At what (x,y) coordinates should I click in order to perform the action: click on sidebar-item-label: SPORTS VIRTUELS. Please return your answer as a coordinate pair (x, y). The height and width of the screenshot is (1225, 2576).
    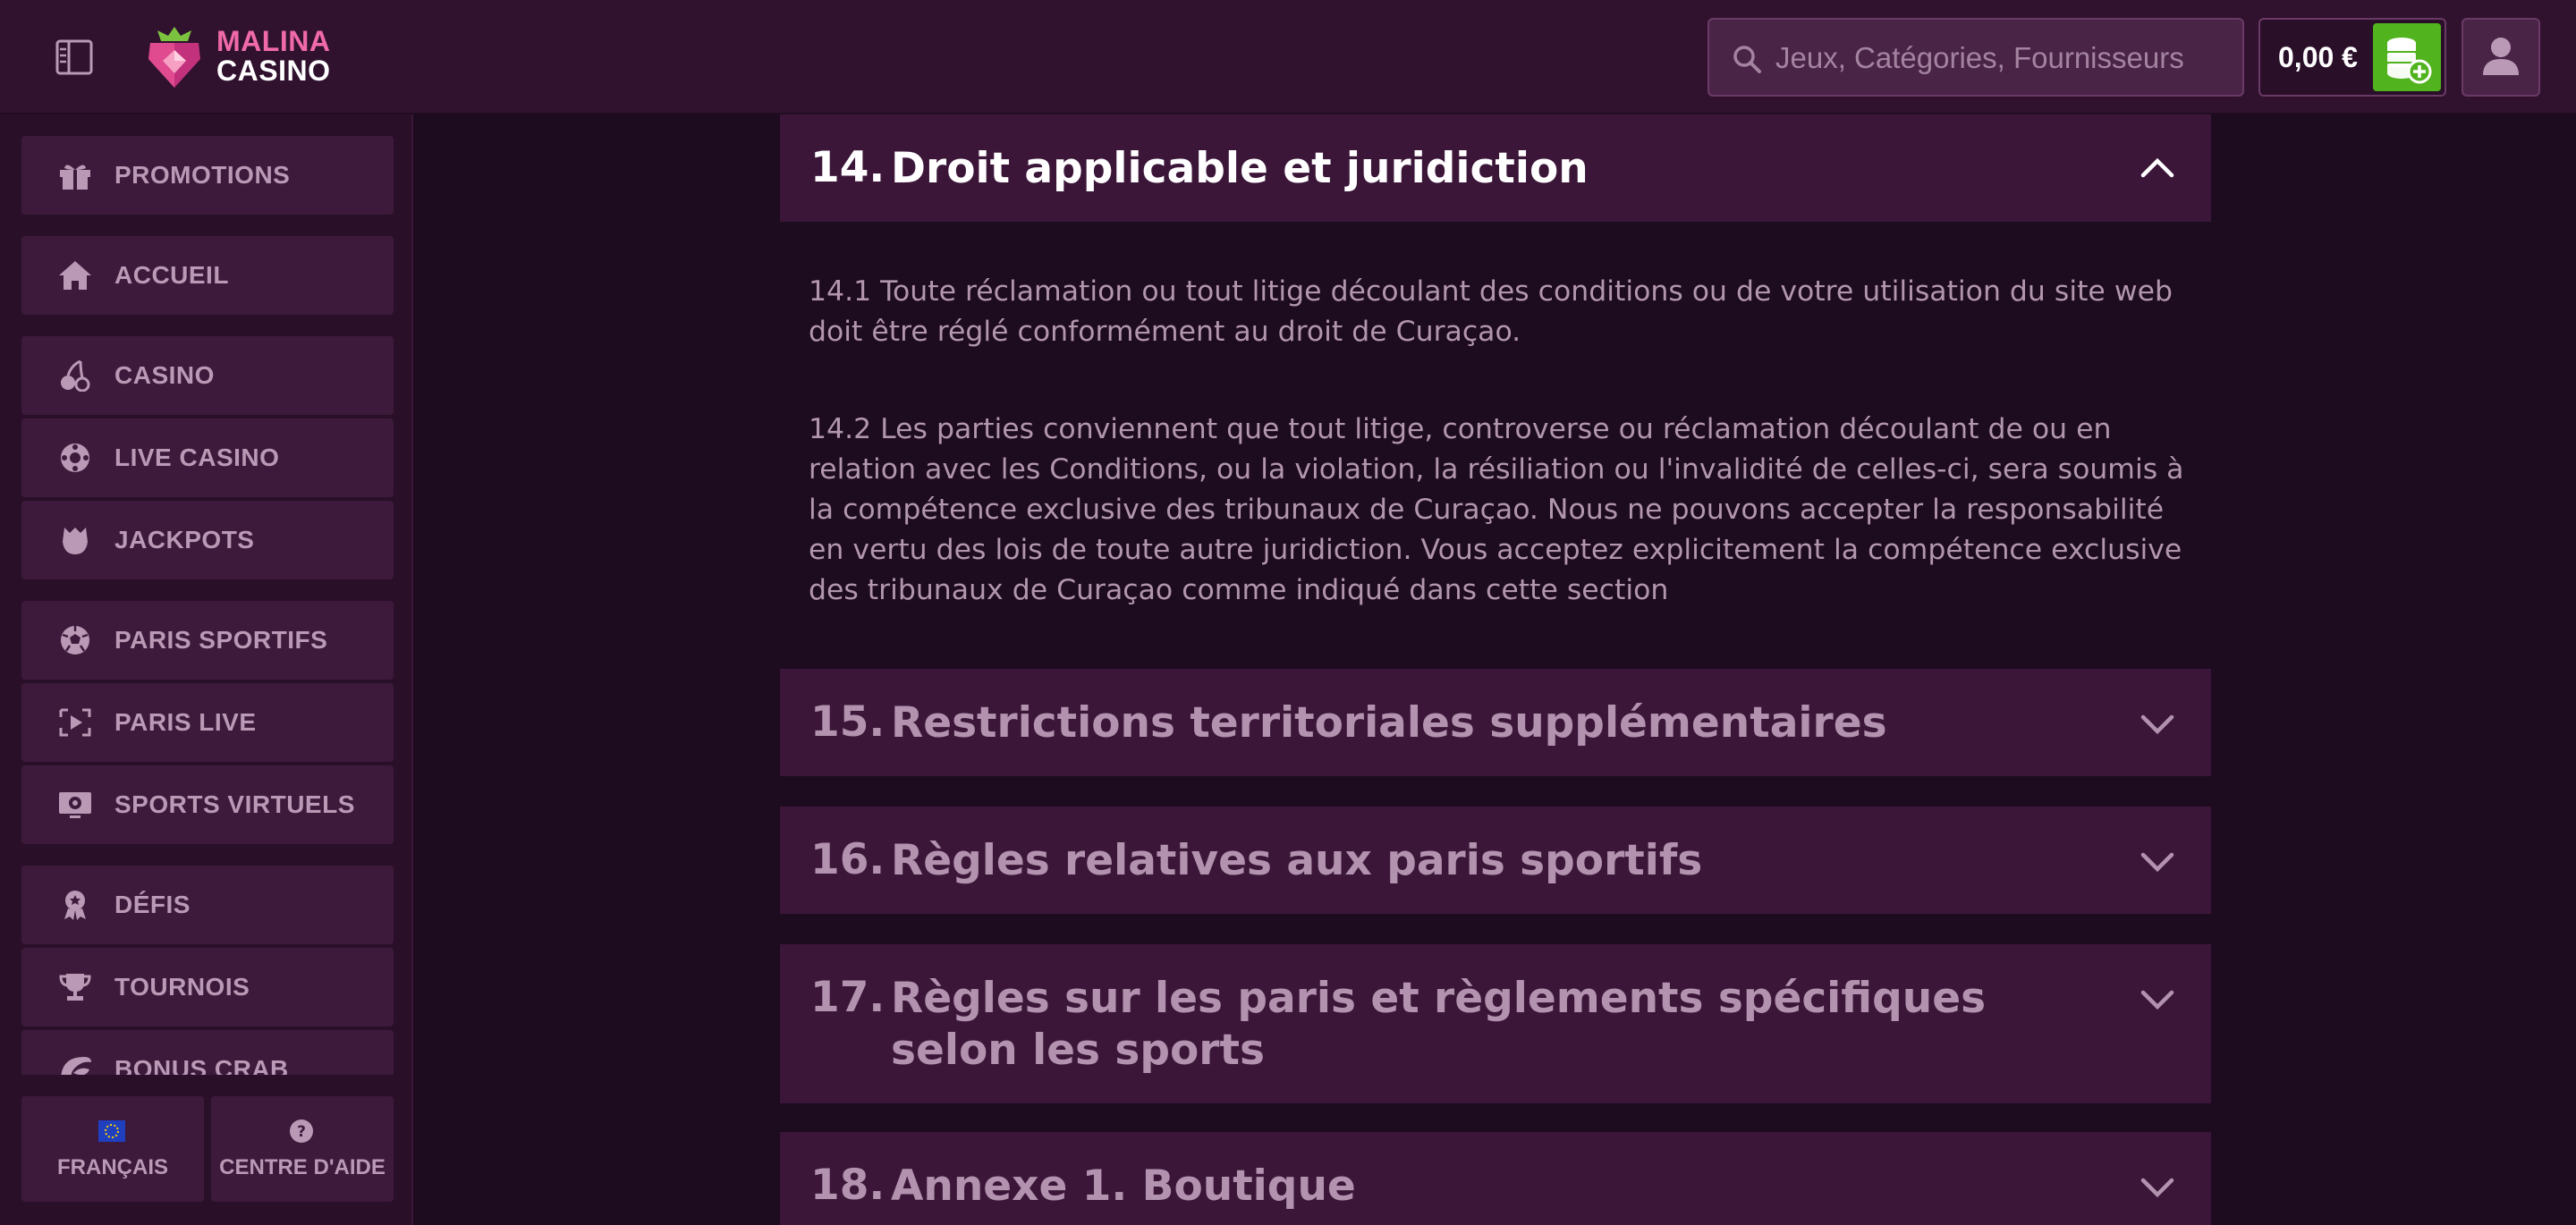
    Looking at the image, I should click on (234, 804).